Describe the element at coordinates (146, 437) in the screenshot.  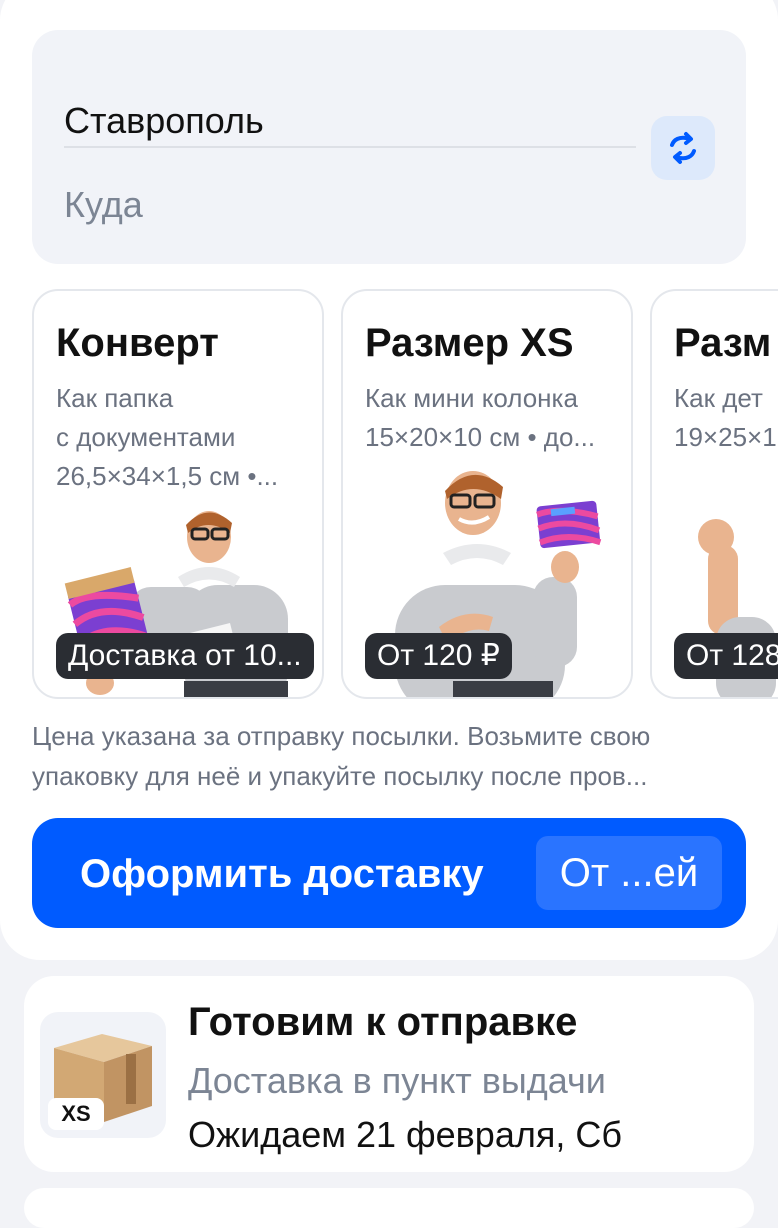
I see `desc-line: с документами` at that location.